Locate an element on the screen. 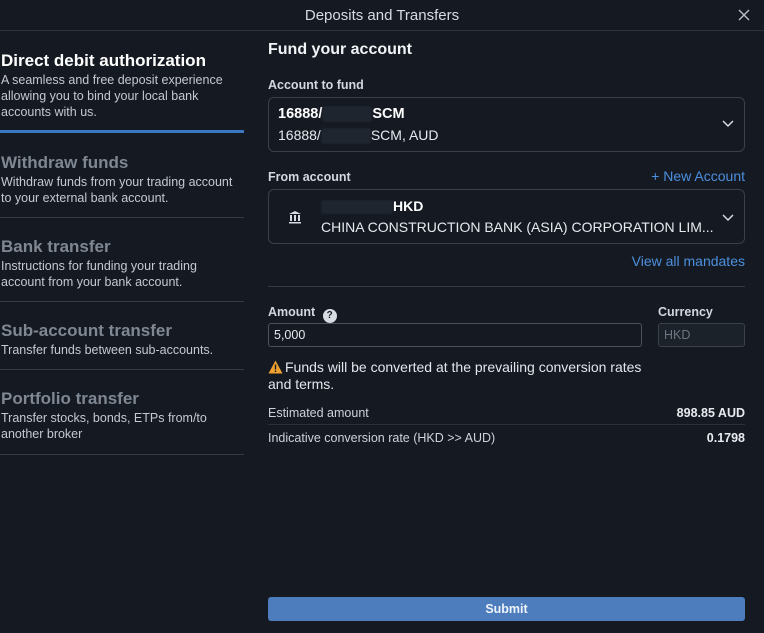 The height and width of the screenshot is (633, 764). amount-label-text: Amount is located at coordinates (292, 312).